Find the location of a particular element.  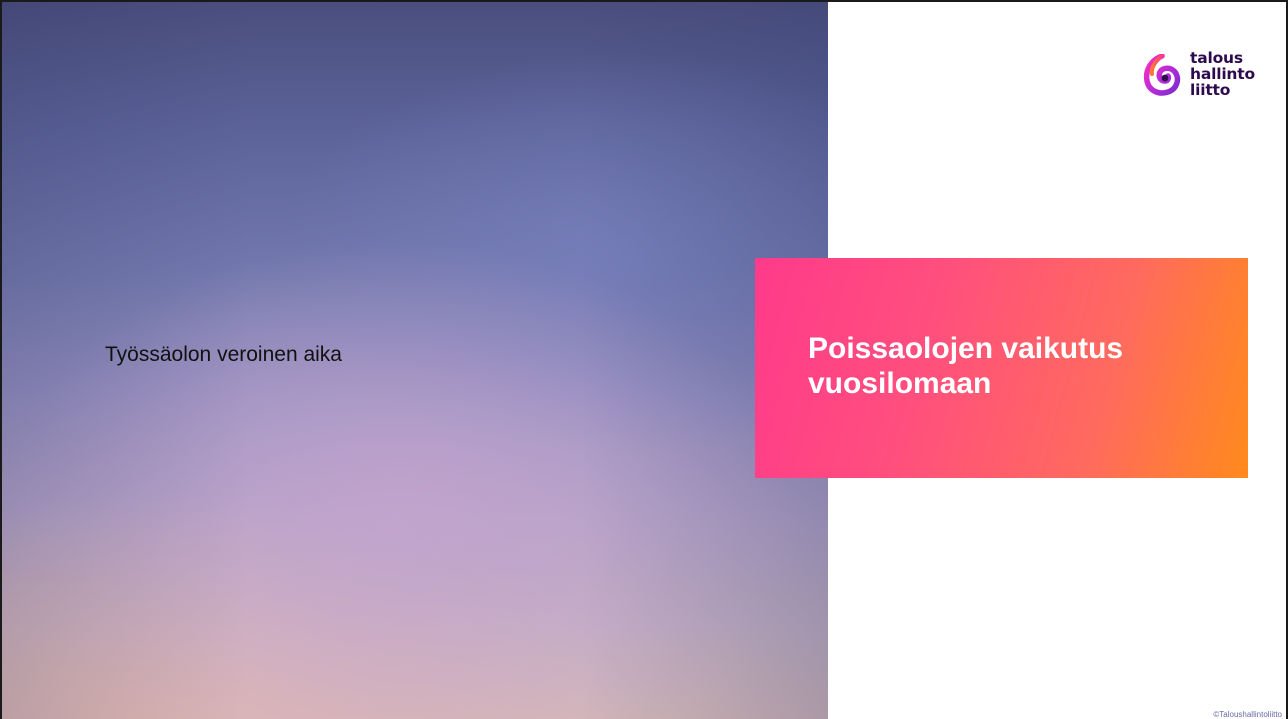

company-logo: talous hallinto liitto is located at coordinates (1198, 74).